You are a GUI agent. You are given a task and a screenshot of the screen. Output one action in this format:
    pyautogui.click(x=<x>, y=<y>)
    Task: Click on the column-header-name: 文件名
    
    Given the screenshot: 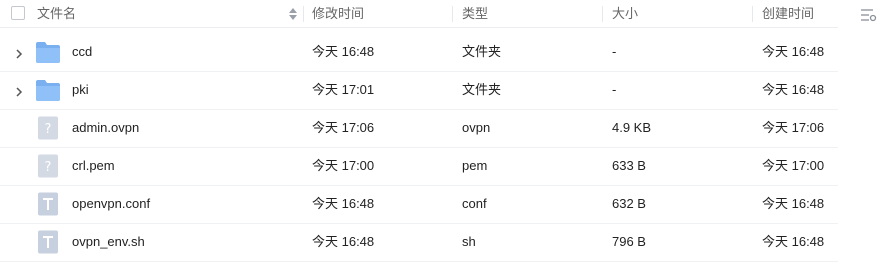 What is the action you would take?
    pyautogui.click(x=56, y=13)
    